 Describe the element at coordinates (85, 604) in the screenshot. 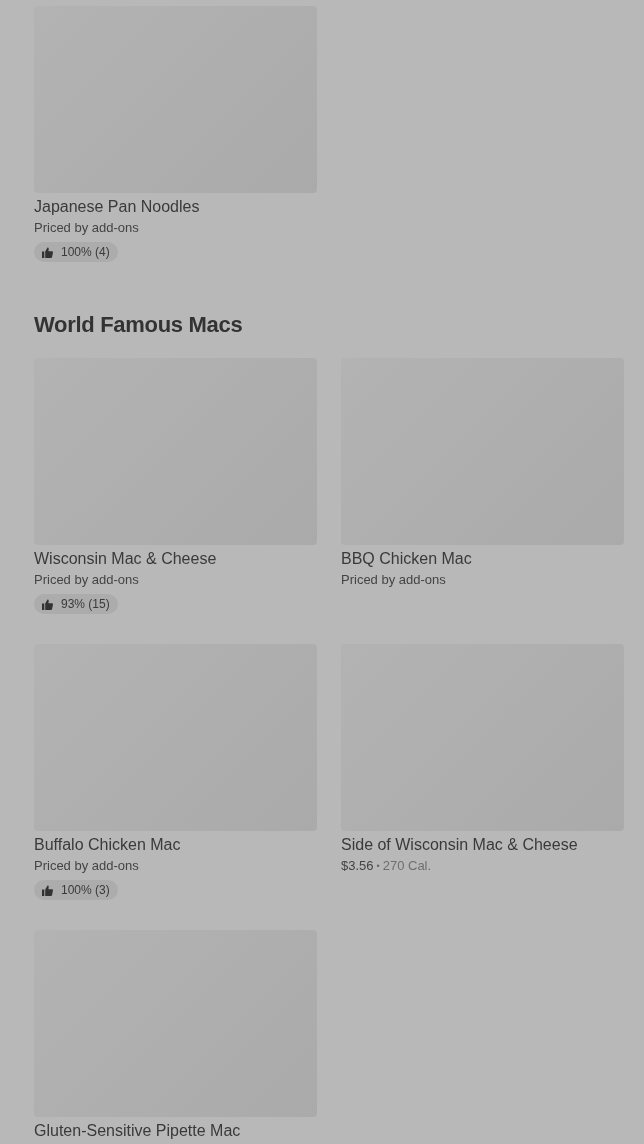

I see `rating-text: 93% (15)` at that location.